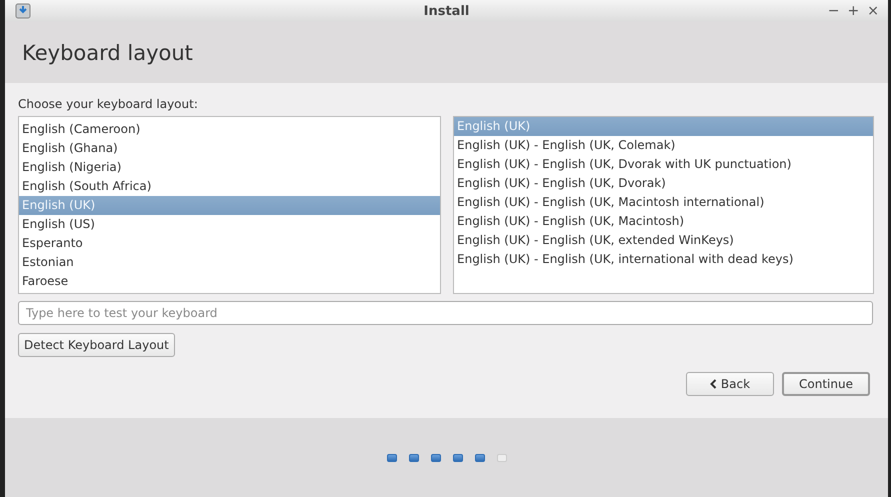 The height and width of the screenshot is (497, 891). What do you see at coordinates (96, 345) in the screenshot?
I see `detect-button: Detect Keyboard Layout` at bounding box center [96, 345].